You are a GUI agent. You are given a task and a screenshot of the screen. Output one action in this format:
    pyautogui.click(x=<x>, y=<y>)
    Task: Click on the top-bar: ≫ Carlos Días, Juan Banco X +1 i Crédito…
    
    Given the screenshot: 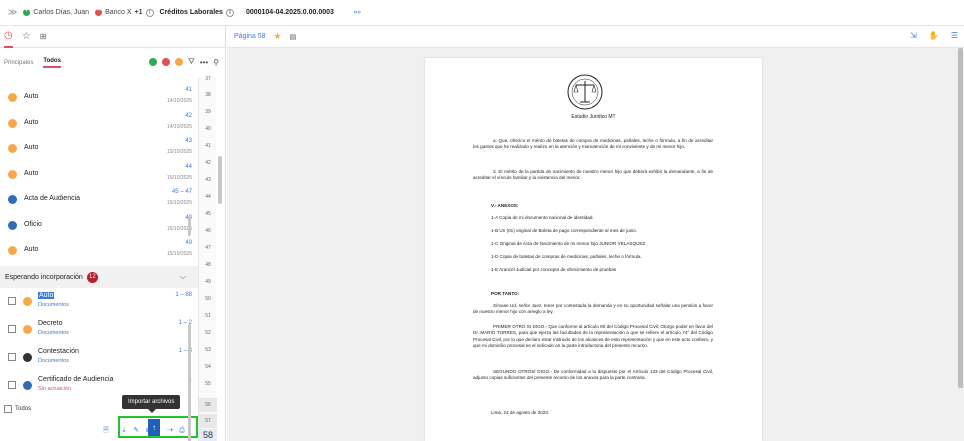 What is the action you would take?
    pyautogui.click(x=482, y=13)
    